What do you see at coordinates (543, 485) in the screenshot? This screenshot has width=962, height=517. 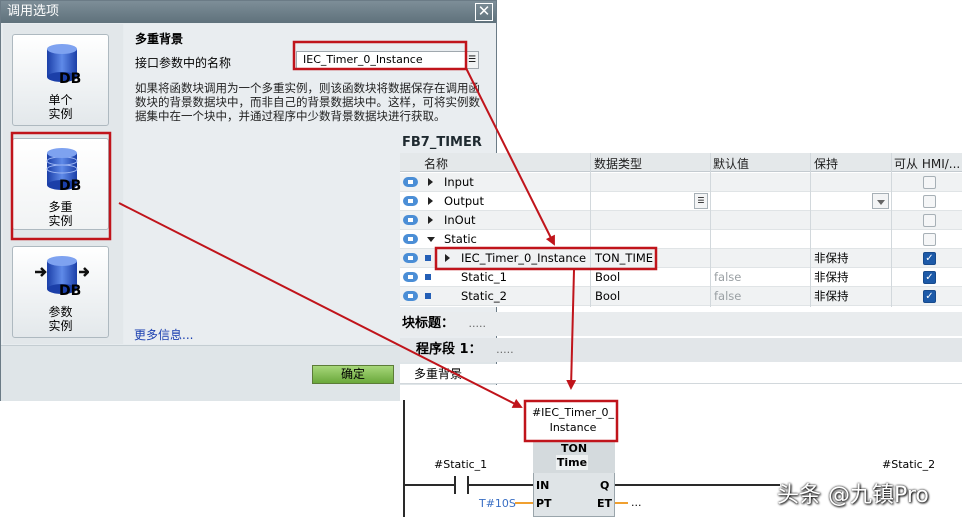 I see `pin-in: IN` at bounding box center [543, 485].